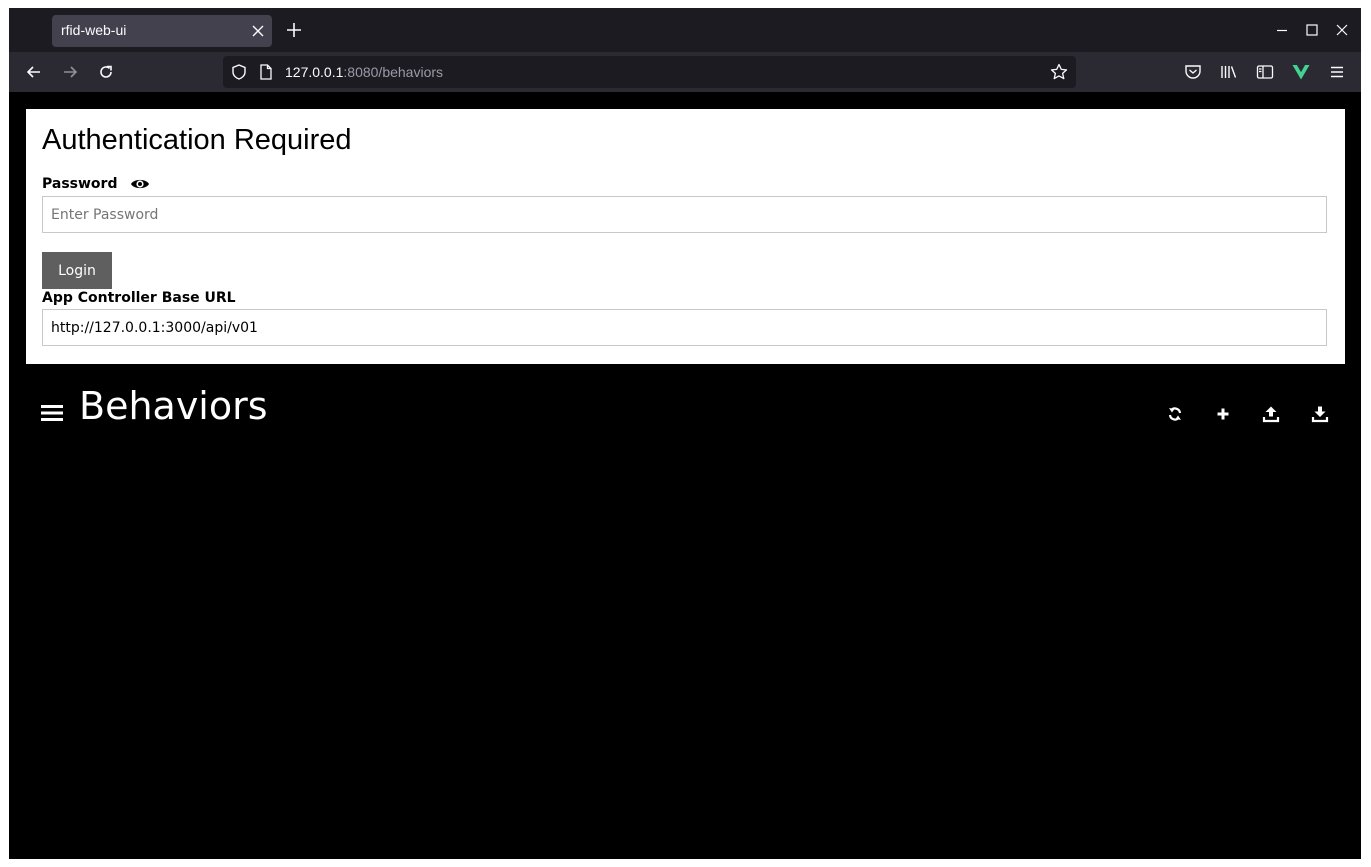 This screenshot has height=867, width=1371. Describe the element at coordinates (1193, 72) in the screenshot. I see `pocket-icon` at that location.